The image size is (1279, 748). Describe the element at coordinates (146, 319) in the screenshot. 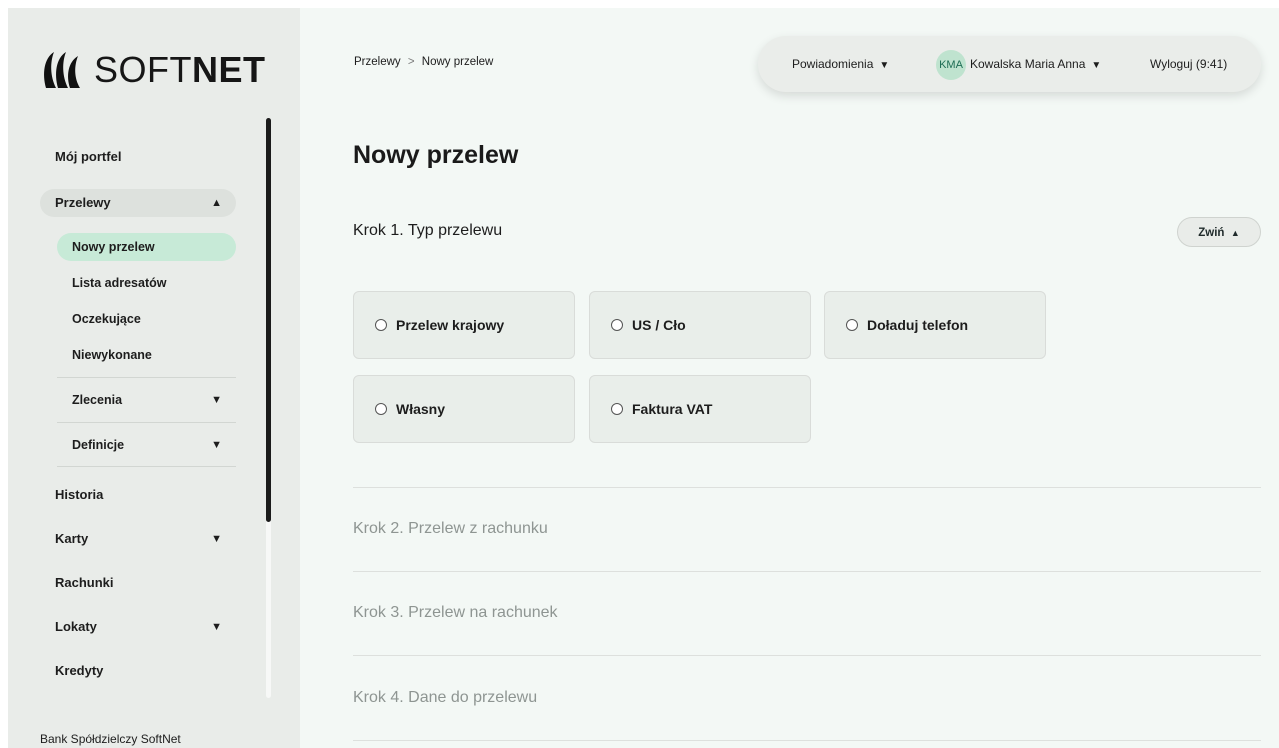

I see `sidebar-subitem-oczekujace: Oczekujące` at that location.